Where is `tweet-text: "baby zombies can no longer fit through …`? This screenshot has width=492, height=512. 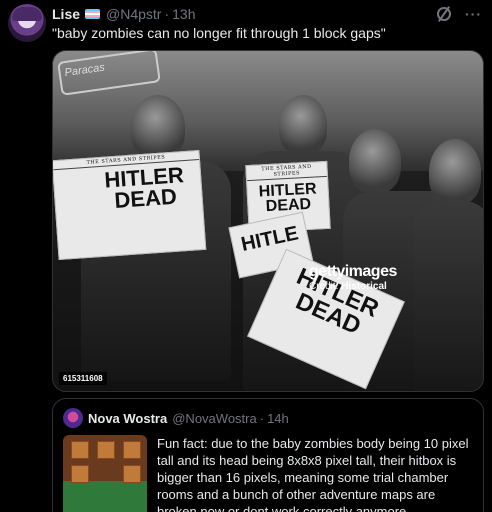 tweet-text: "baby zombies can no longer fit through … is located at coordinates (219, 33).